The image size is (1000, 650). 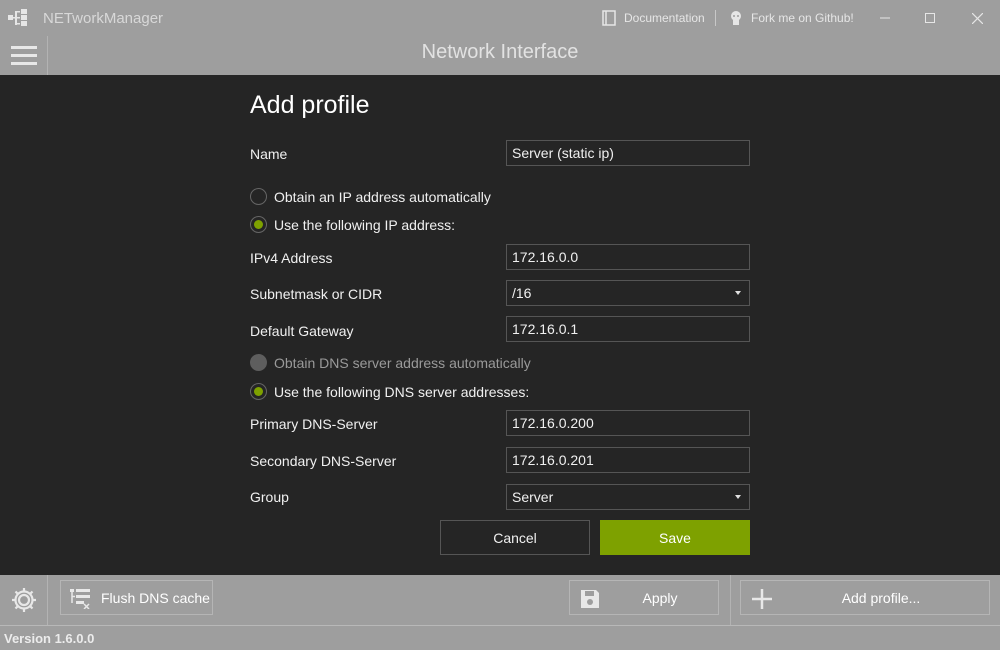 I want to click on status-bar: Version 1.6.0.0, so click(x=500, y=637).